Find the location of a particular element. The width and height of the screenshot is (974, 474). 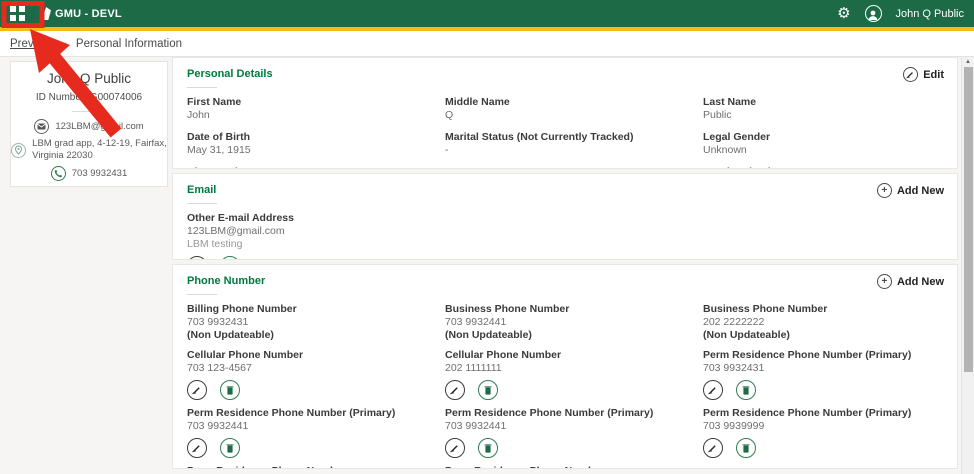

profile-id: ID Number: G00074006 is located at coordinates (89, 97).